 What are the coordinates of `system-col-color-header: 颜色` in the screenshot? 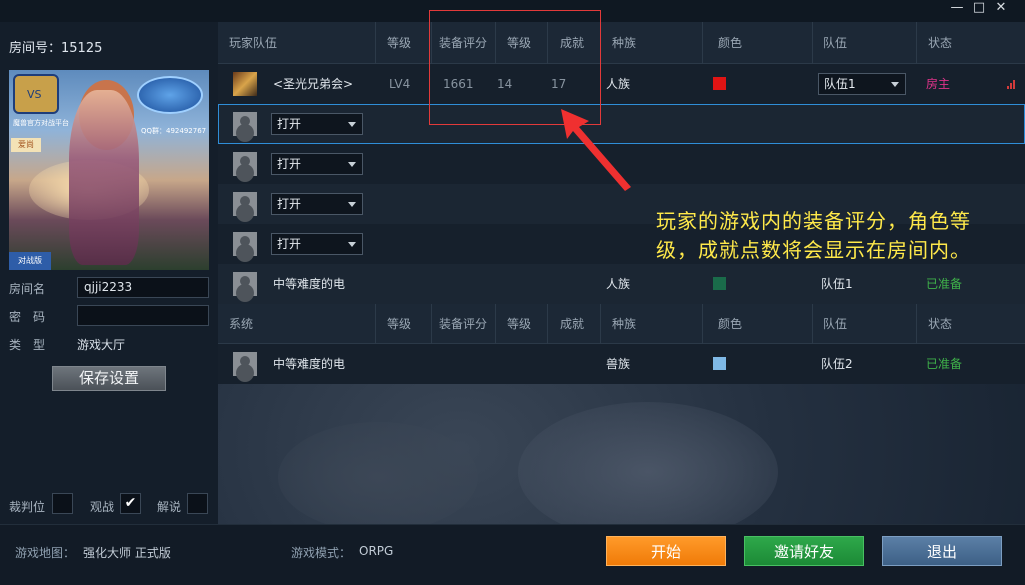 It's located at (730, 324).